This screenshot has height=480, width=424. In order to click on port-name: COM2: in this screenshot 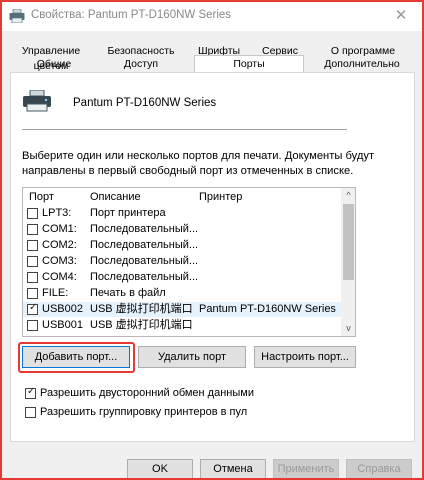, I will do `click(59, 245)`.